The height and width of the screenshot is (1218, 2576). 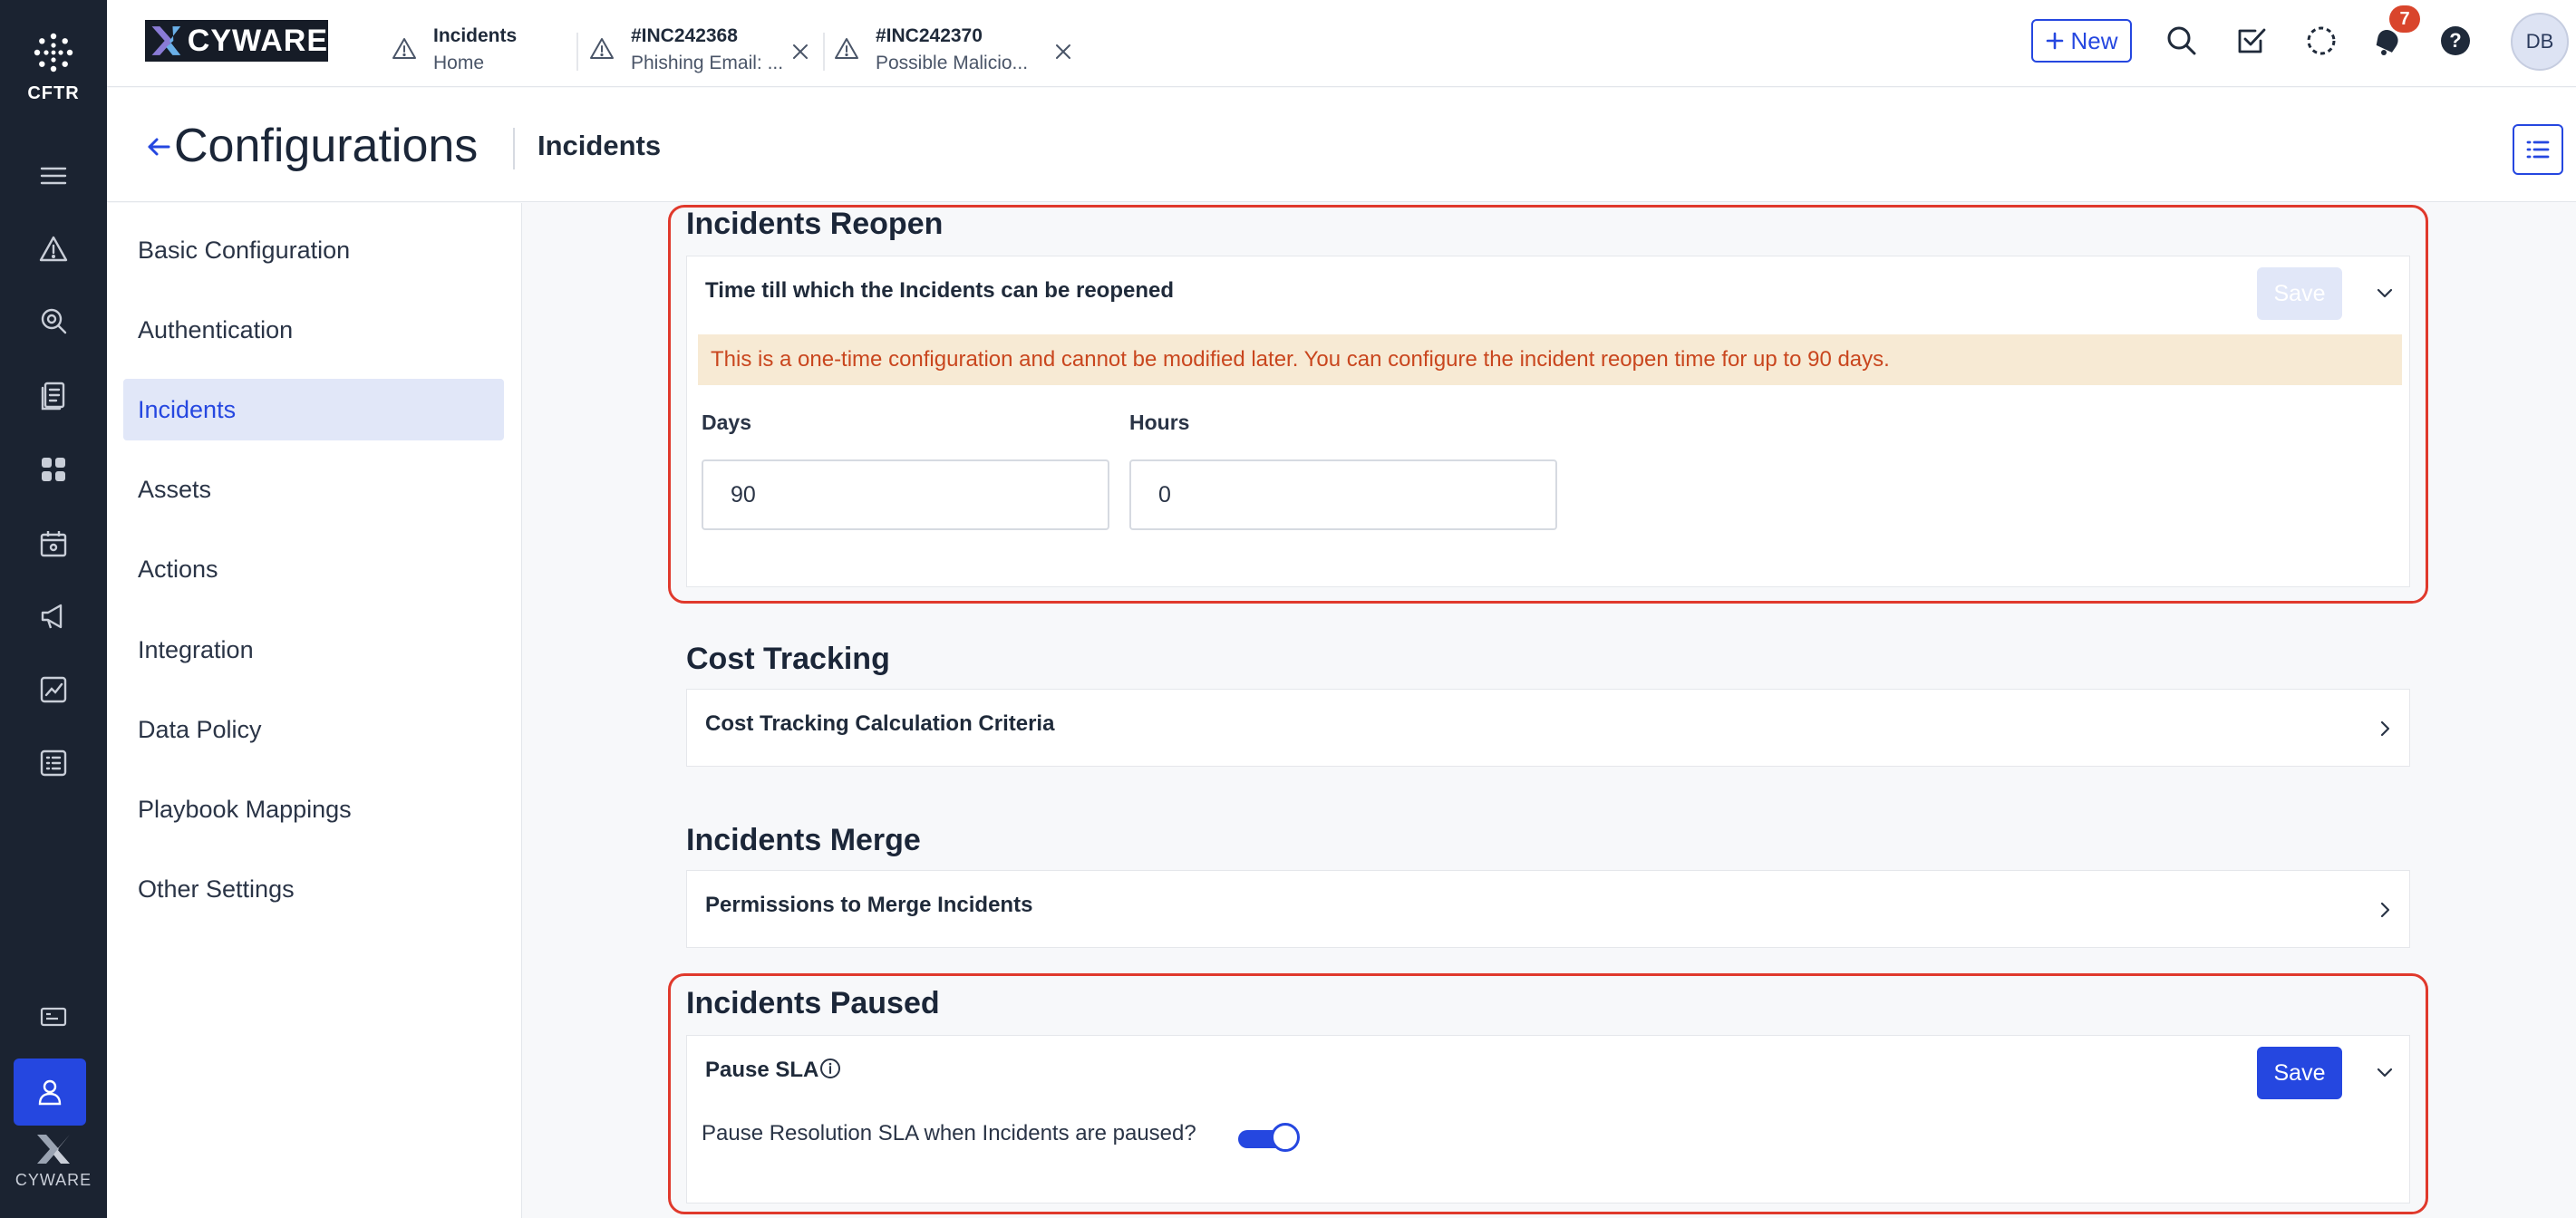 I want to click on page-subtitle: Incidents, so click(x=599, y=145).